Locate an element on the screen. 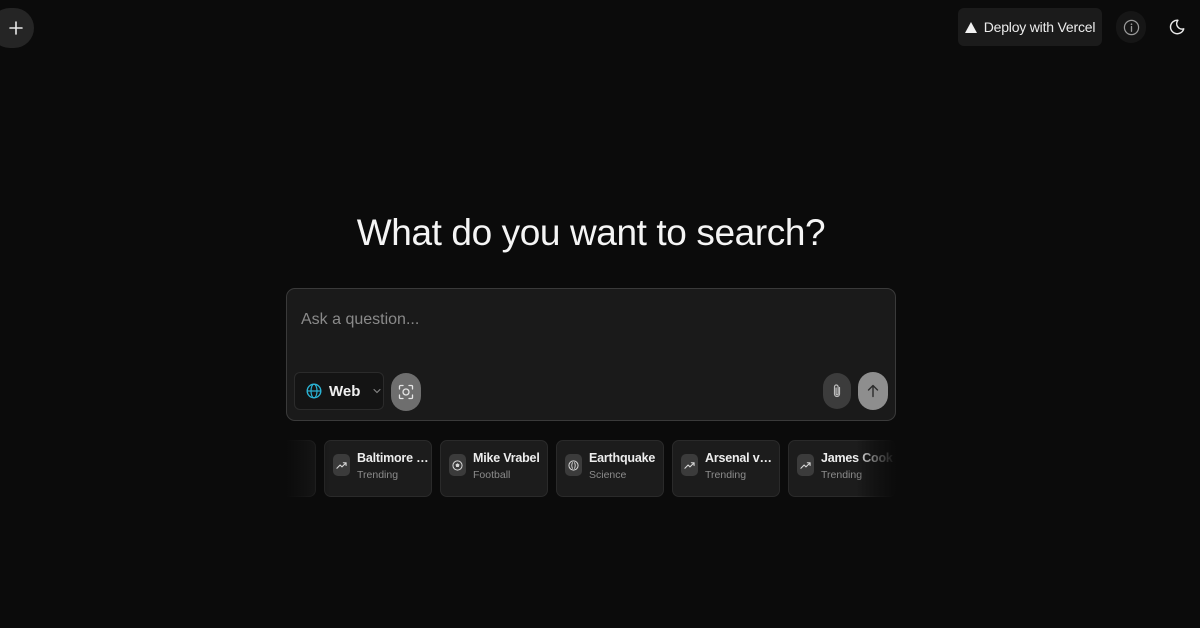 This screenshot has width=1200, height=628. football-icon is located at coordinates (457, 465).